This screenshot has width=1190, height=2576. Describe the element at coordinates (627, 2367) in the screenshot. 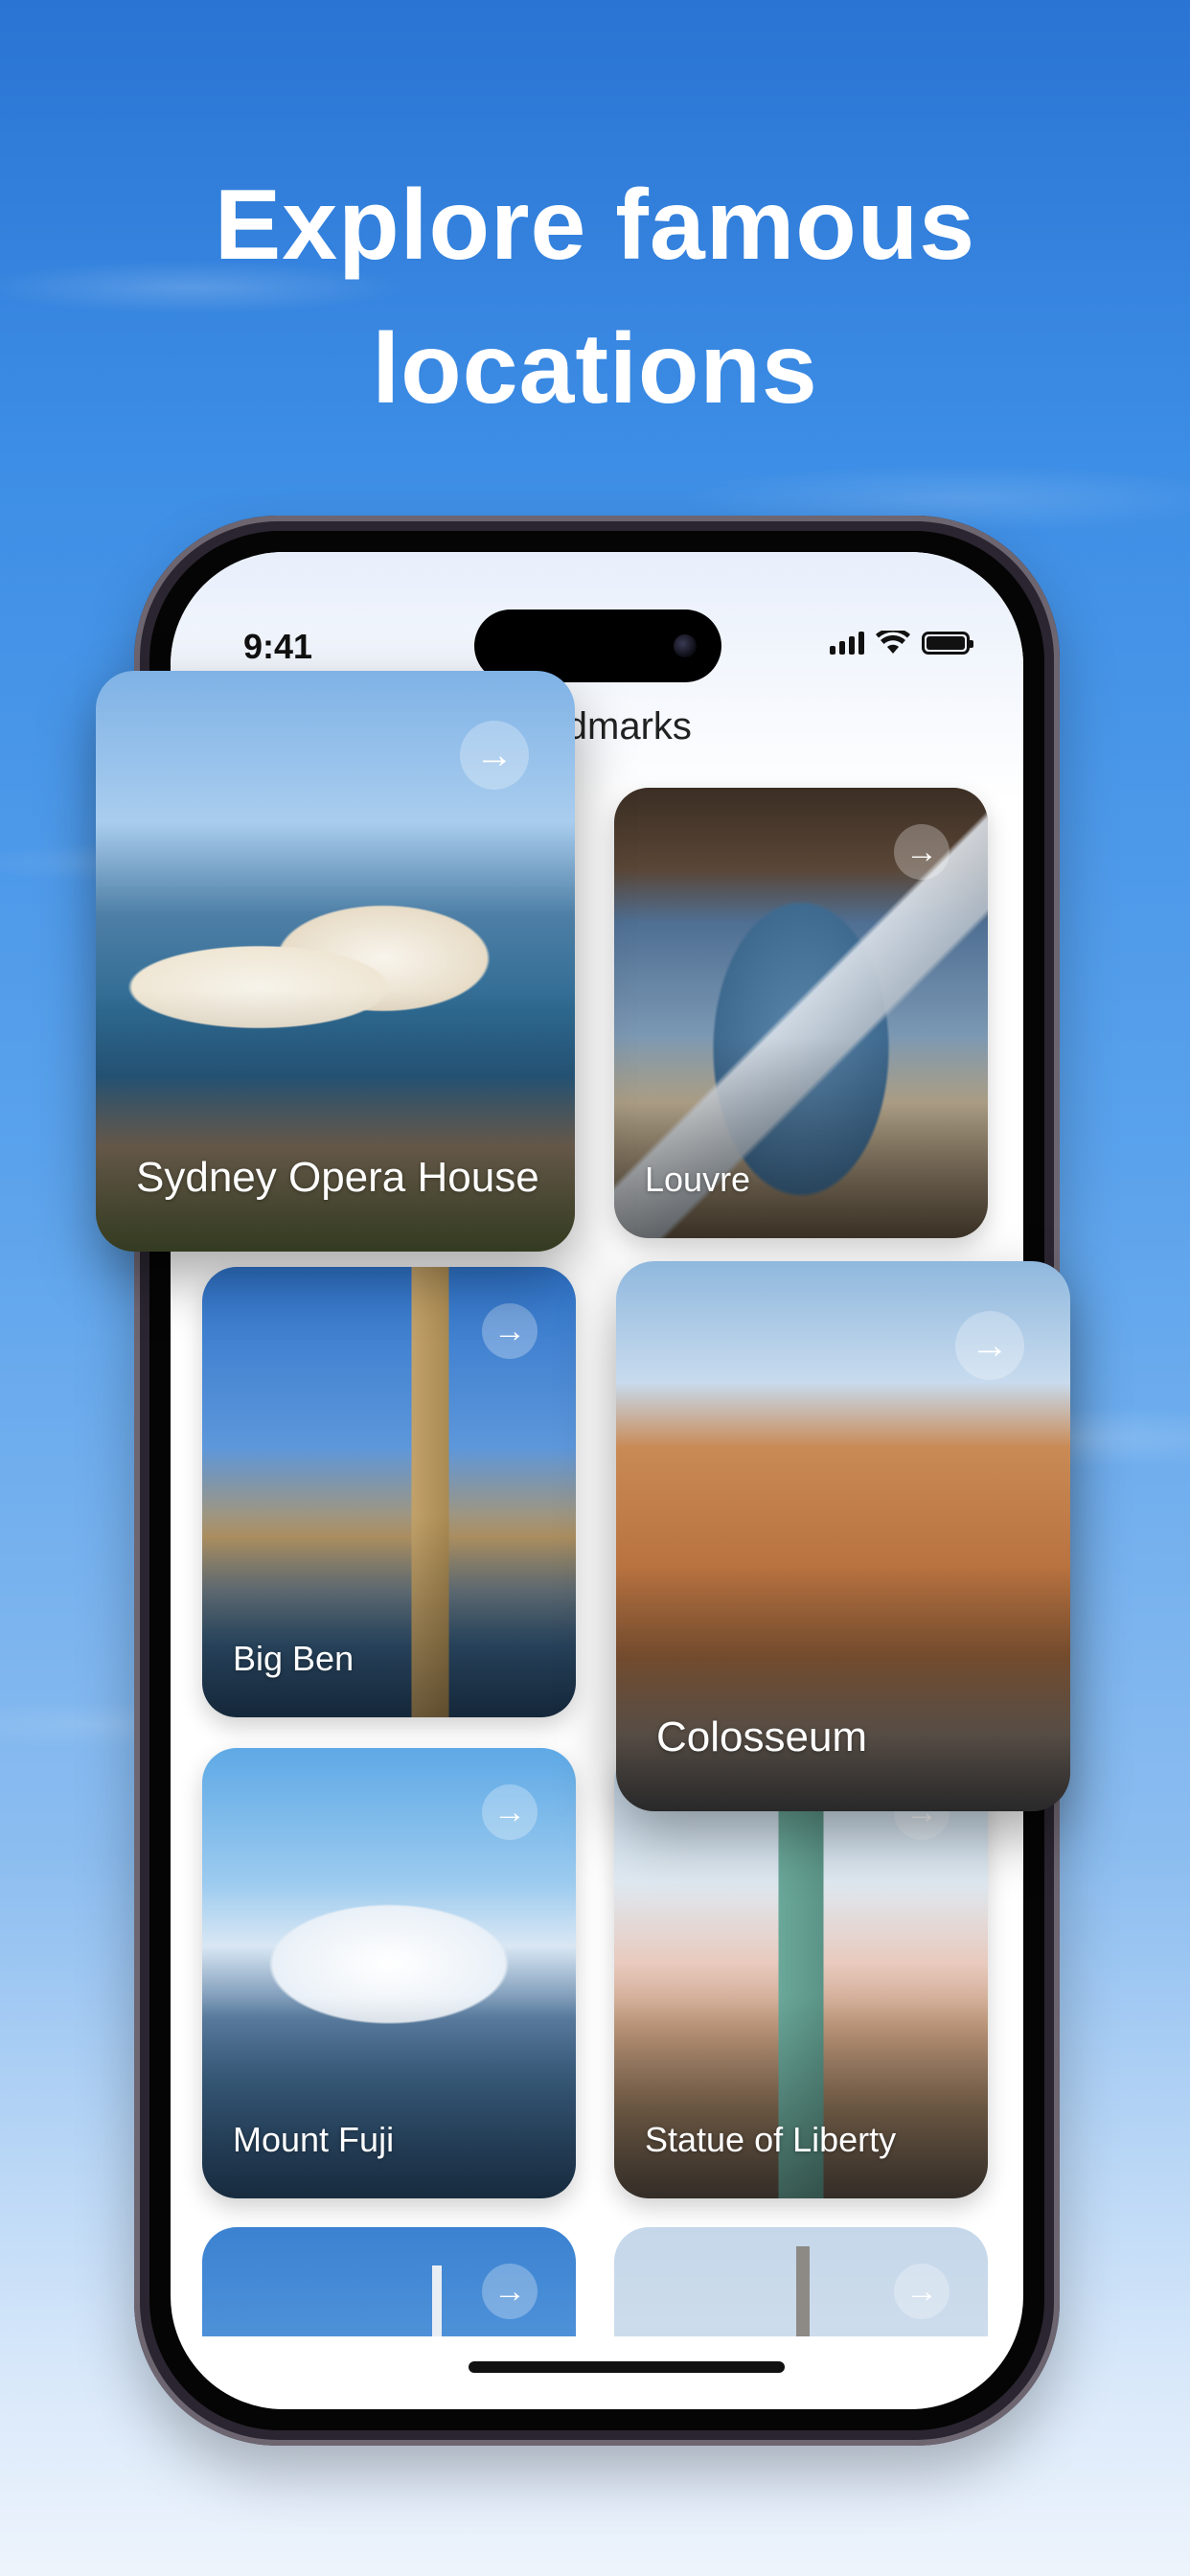

I see `home-indicator` at that location.